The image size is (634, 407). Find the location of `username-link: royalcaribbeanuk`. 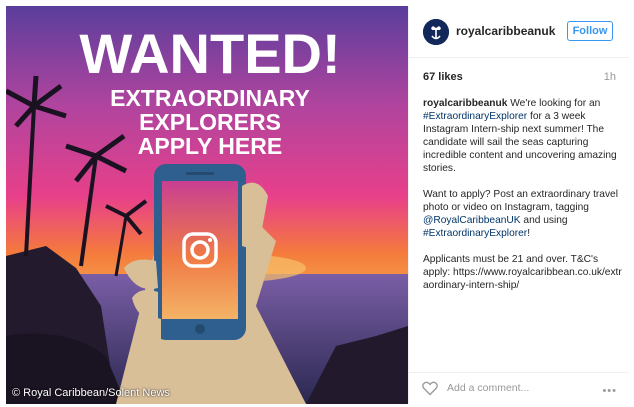

username-link: royalcaribbeanuk is located at coordinates (505, 31).